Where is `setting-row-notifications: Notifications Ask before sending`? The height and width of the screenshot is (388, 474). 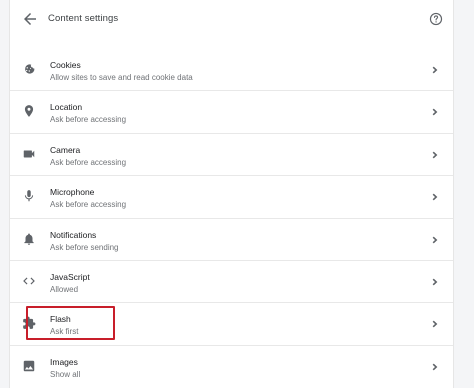 setting-row-notifications: Notifications Ask before sending is located at coordinates (231, 239).